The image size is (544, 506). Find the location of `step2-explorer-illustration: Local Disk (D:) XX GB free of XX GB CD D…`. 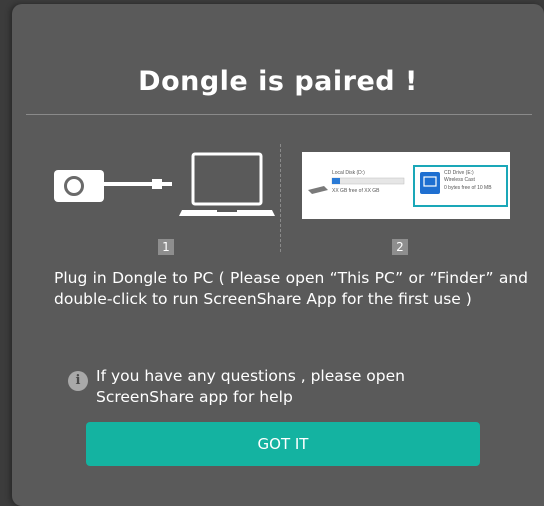

step2-explorer-illustration: Local Disk (D:) XX GB free of XX GB CD D… is located at coordinates (406, 185).